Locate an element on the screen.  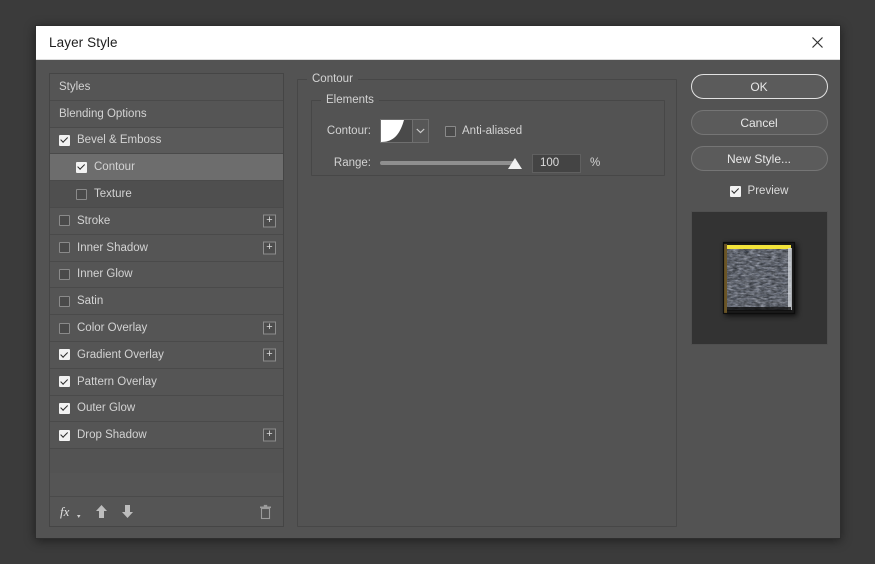
styles-list-empty-area is located at coordinates (166, 484).